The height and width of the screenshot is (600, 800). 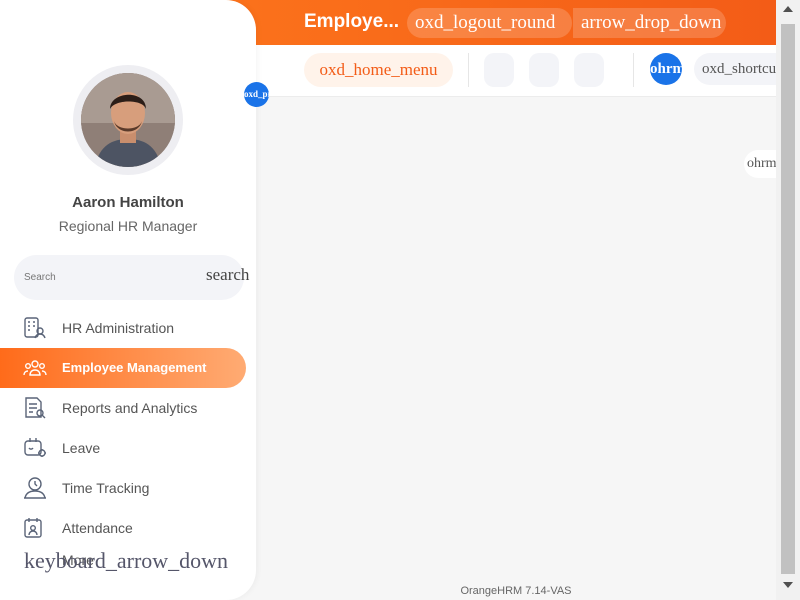 What do you see at coordinates (760, 164) in the screenshot?
I see `floating-ohrm-button: ohrm` at bounding box center [760, 164].